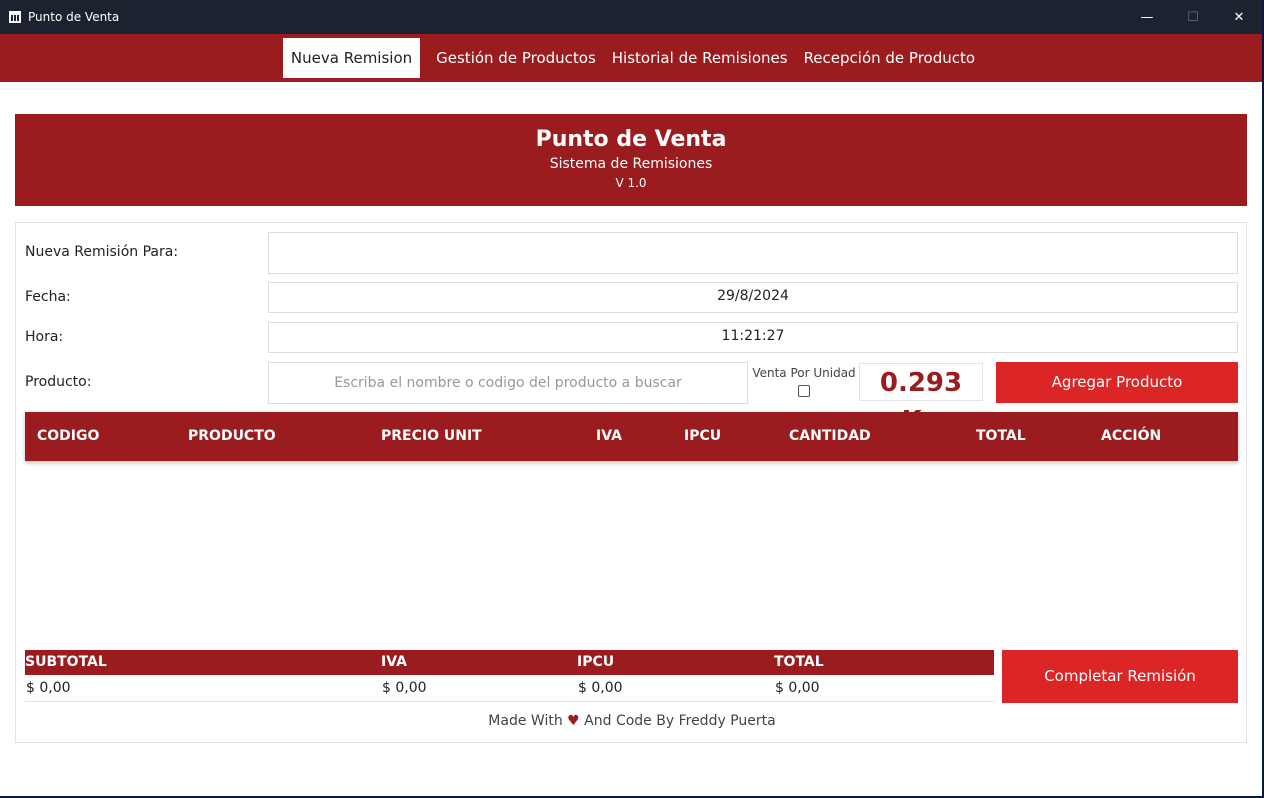  I want to click on heart-icon: ♥, so click(573, 721).